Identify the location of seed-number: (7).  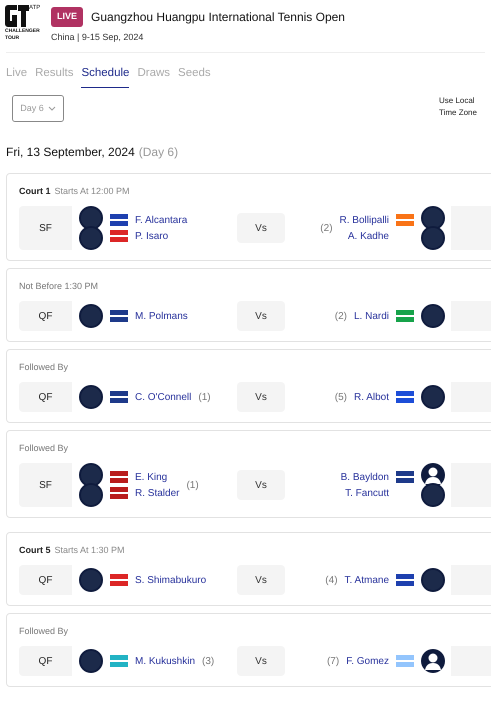
(333, 661).